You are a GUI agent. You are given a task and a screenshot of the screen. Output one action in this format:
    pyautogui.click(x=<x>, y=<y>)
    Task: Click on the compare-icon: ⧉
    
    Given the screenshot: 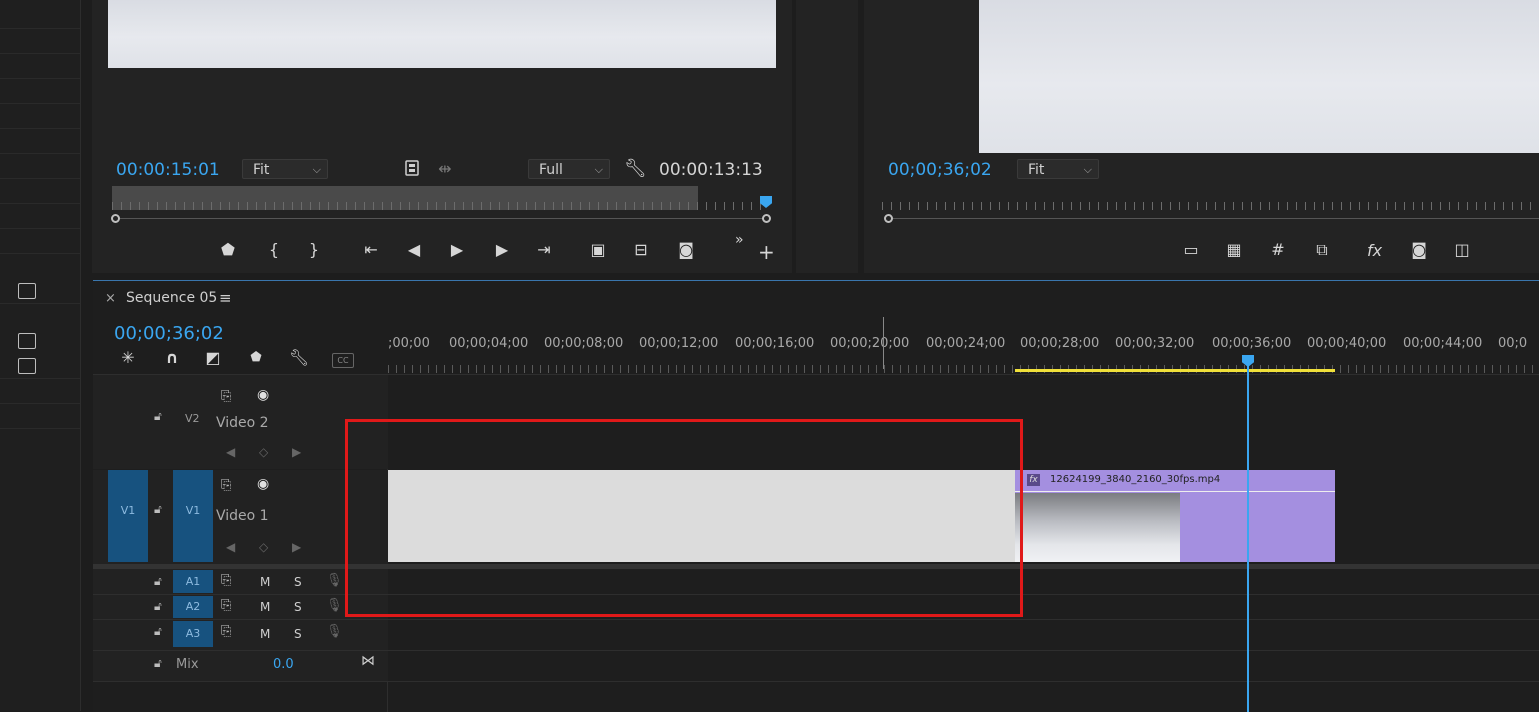 What is the action you would take?
    pyautogui.click(x=1322, y=250)
    